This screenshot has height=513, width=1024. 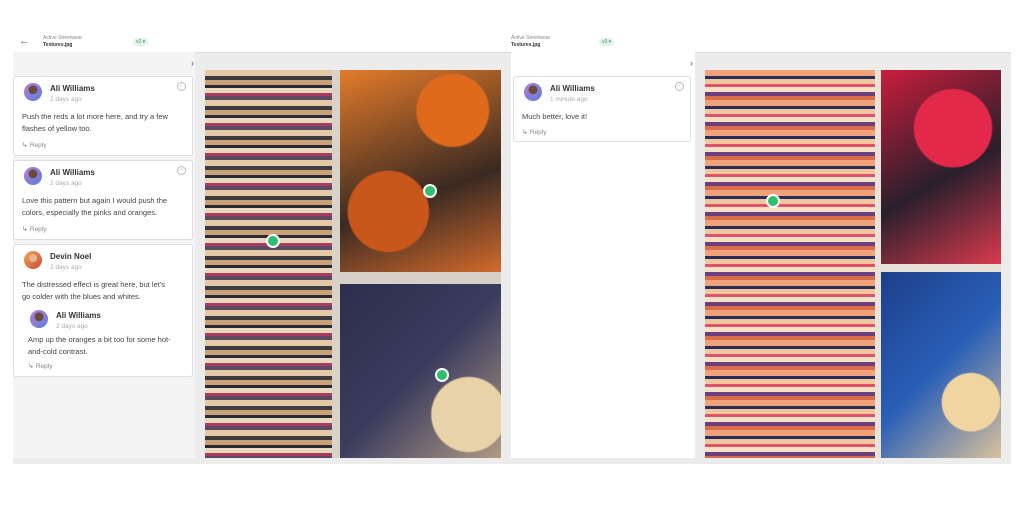 I want to click on artwork-orange-panel, so click(x=420, y=171).